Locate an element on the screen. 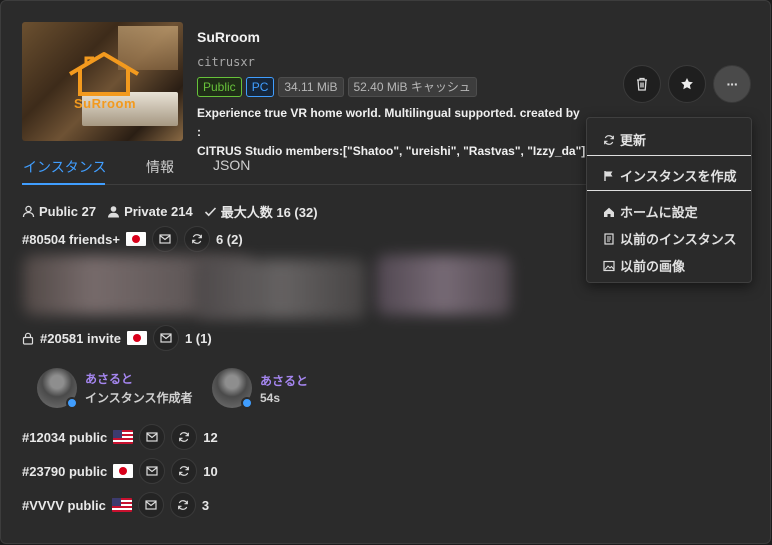 This screenshot has width=772, height=545. menu-item-previous-instances: 以前のインスタンス is located at coordinates (669, 238).